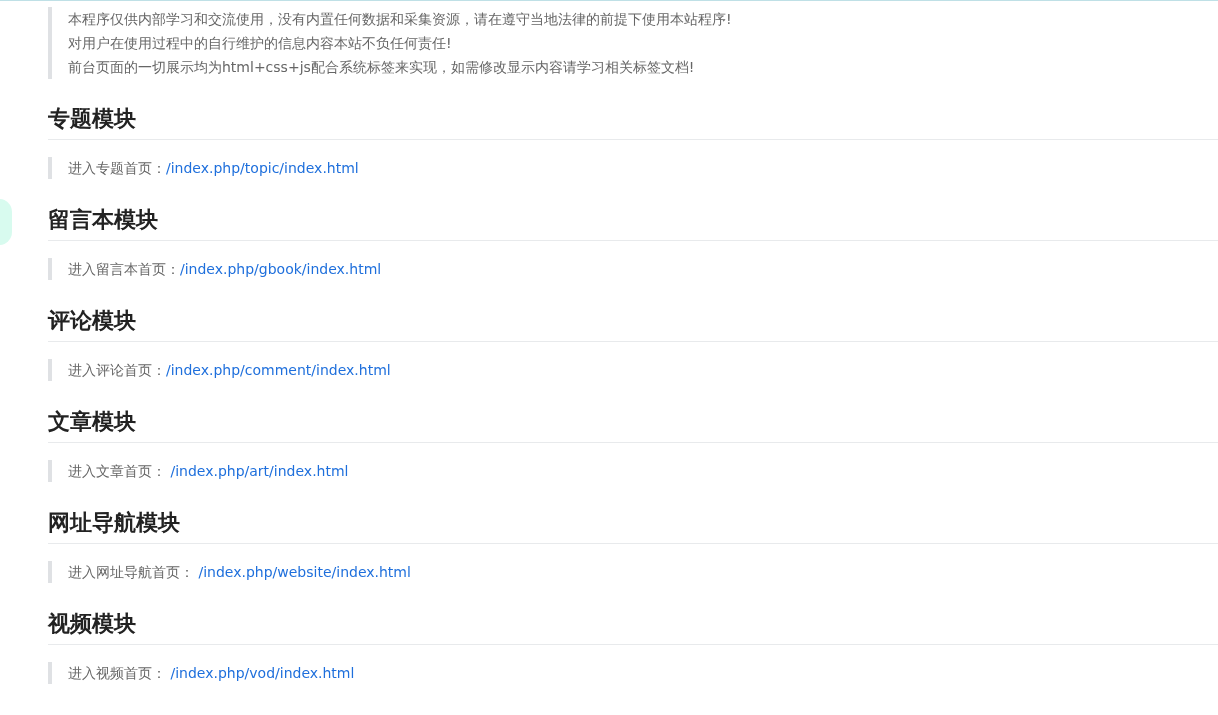  I want to click on section-heading: 留言本模块, so click(633, 222).